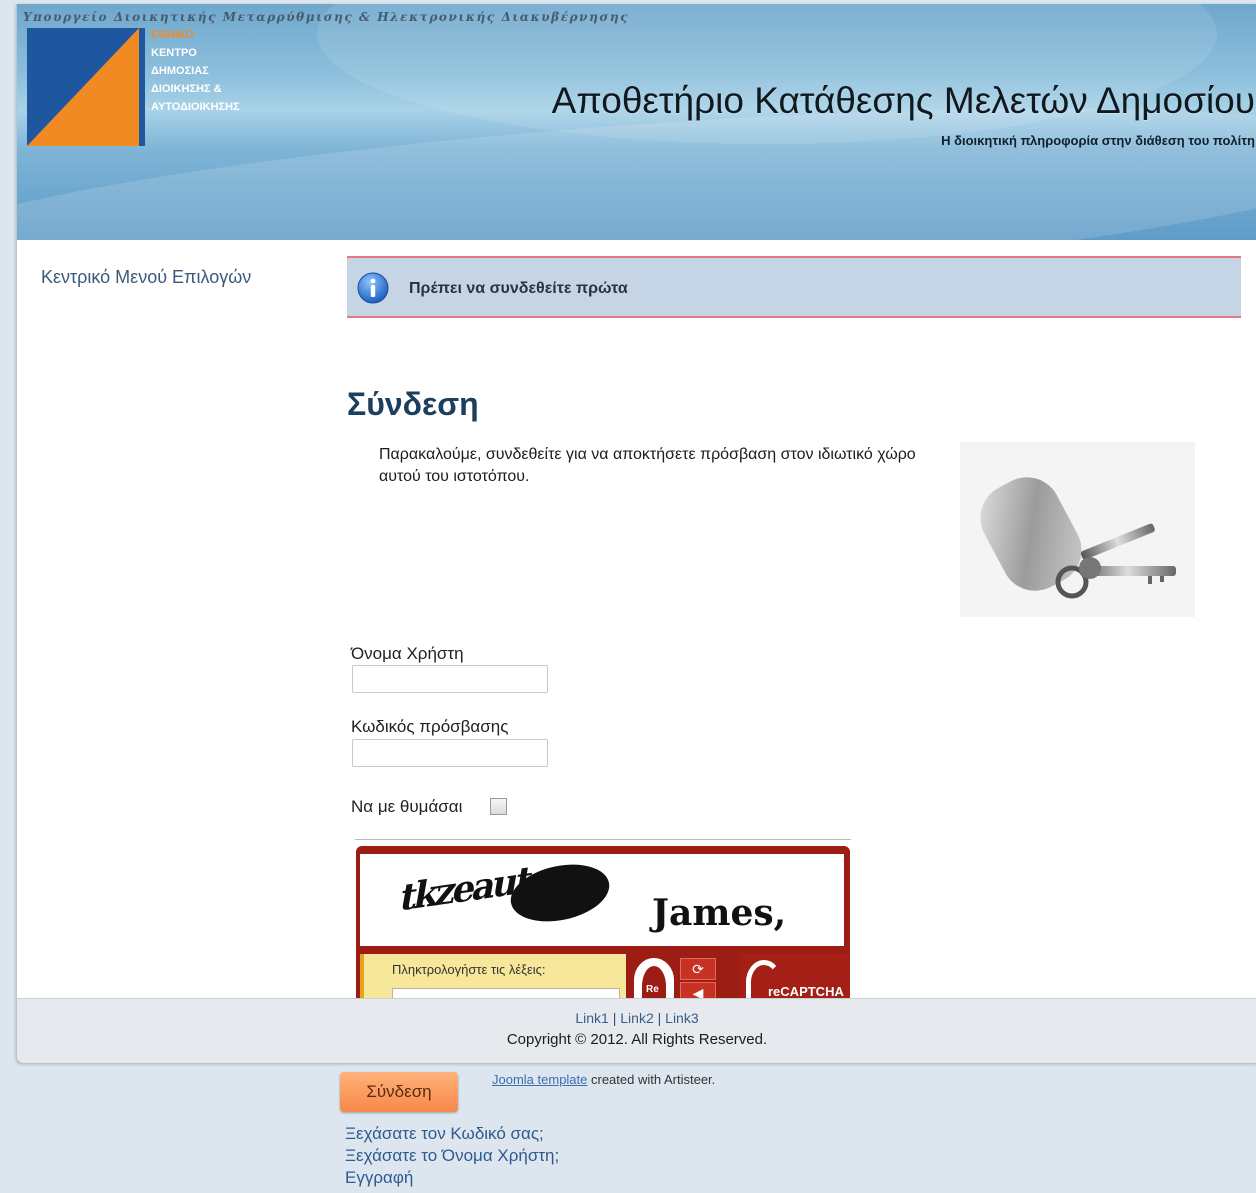  I want to click on recaptcha-small-logo-icon, so click(654, 980).